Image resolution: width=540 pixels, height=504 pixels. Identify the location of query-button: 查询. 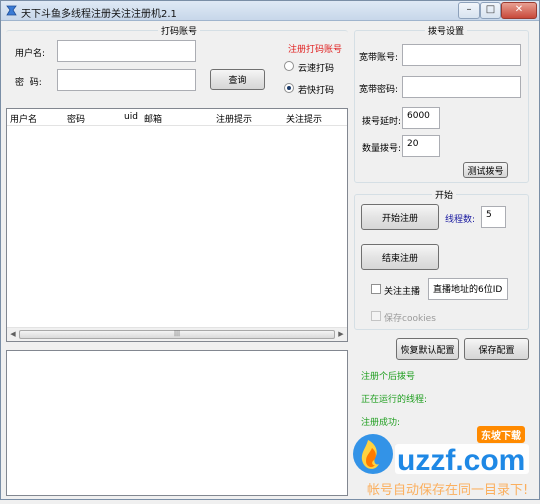
(237, 79).